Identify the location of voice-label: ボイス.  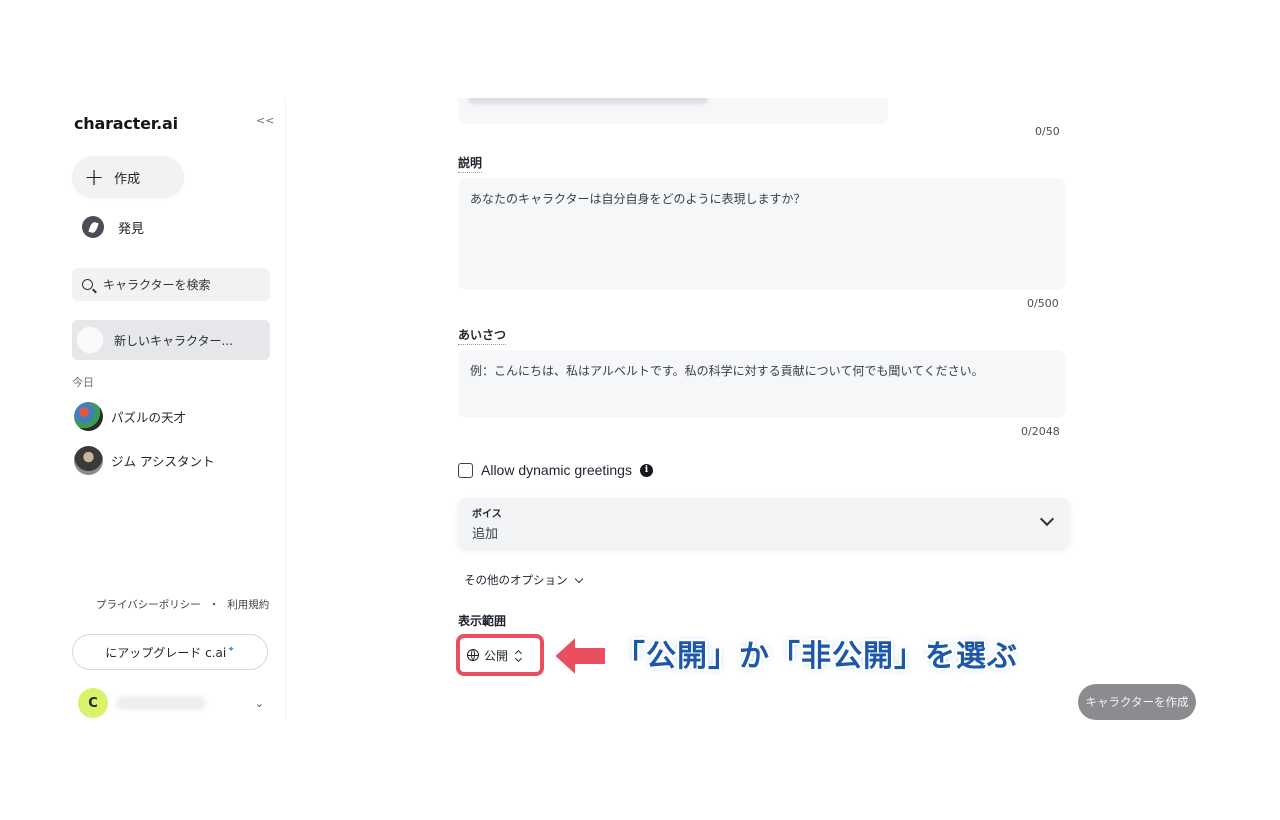
(487, 514).